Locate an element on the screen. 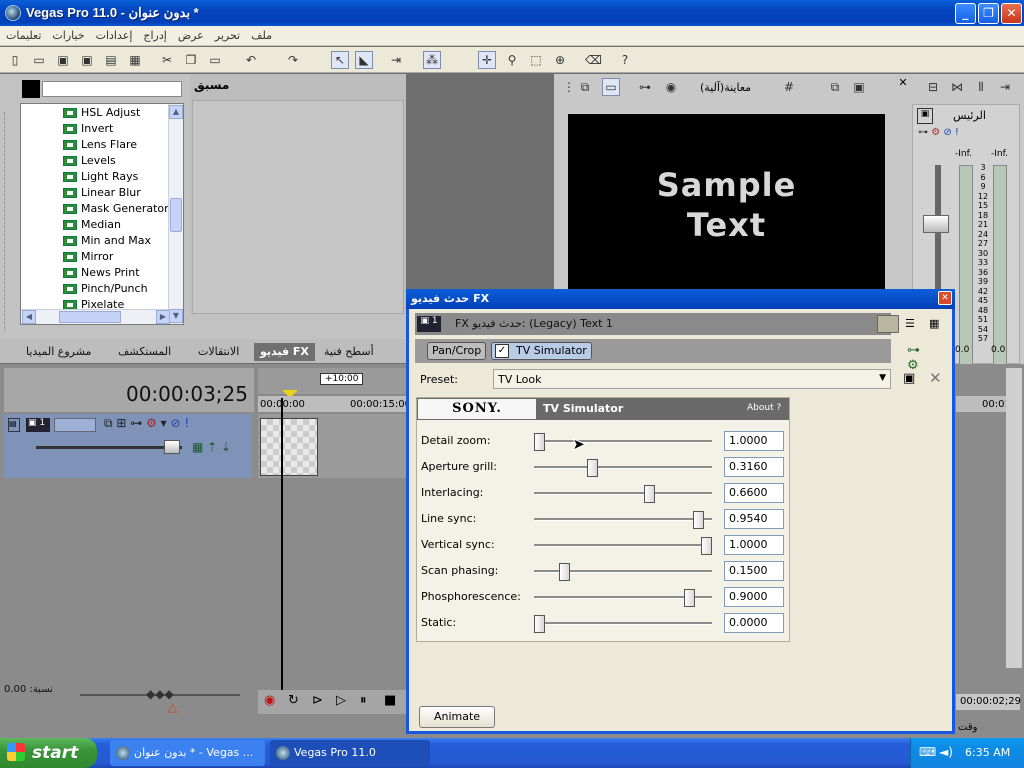  tab-transitions: الانتقالات is located at coordinates (218, 352).